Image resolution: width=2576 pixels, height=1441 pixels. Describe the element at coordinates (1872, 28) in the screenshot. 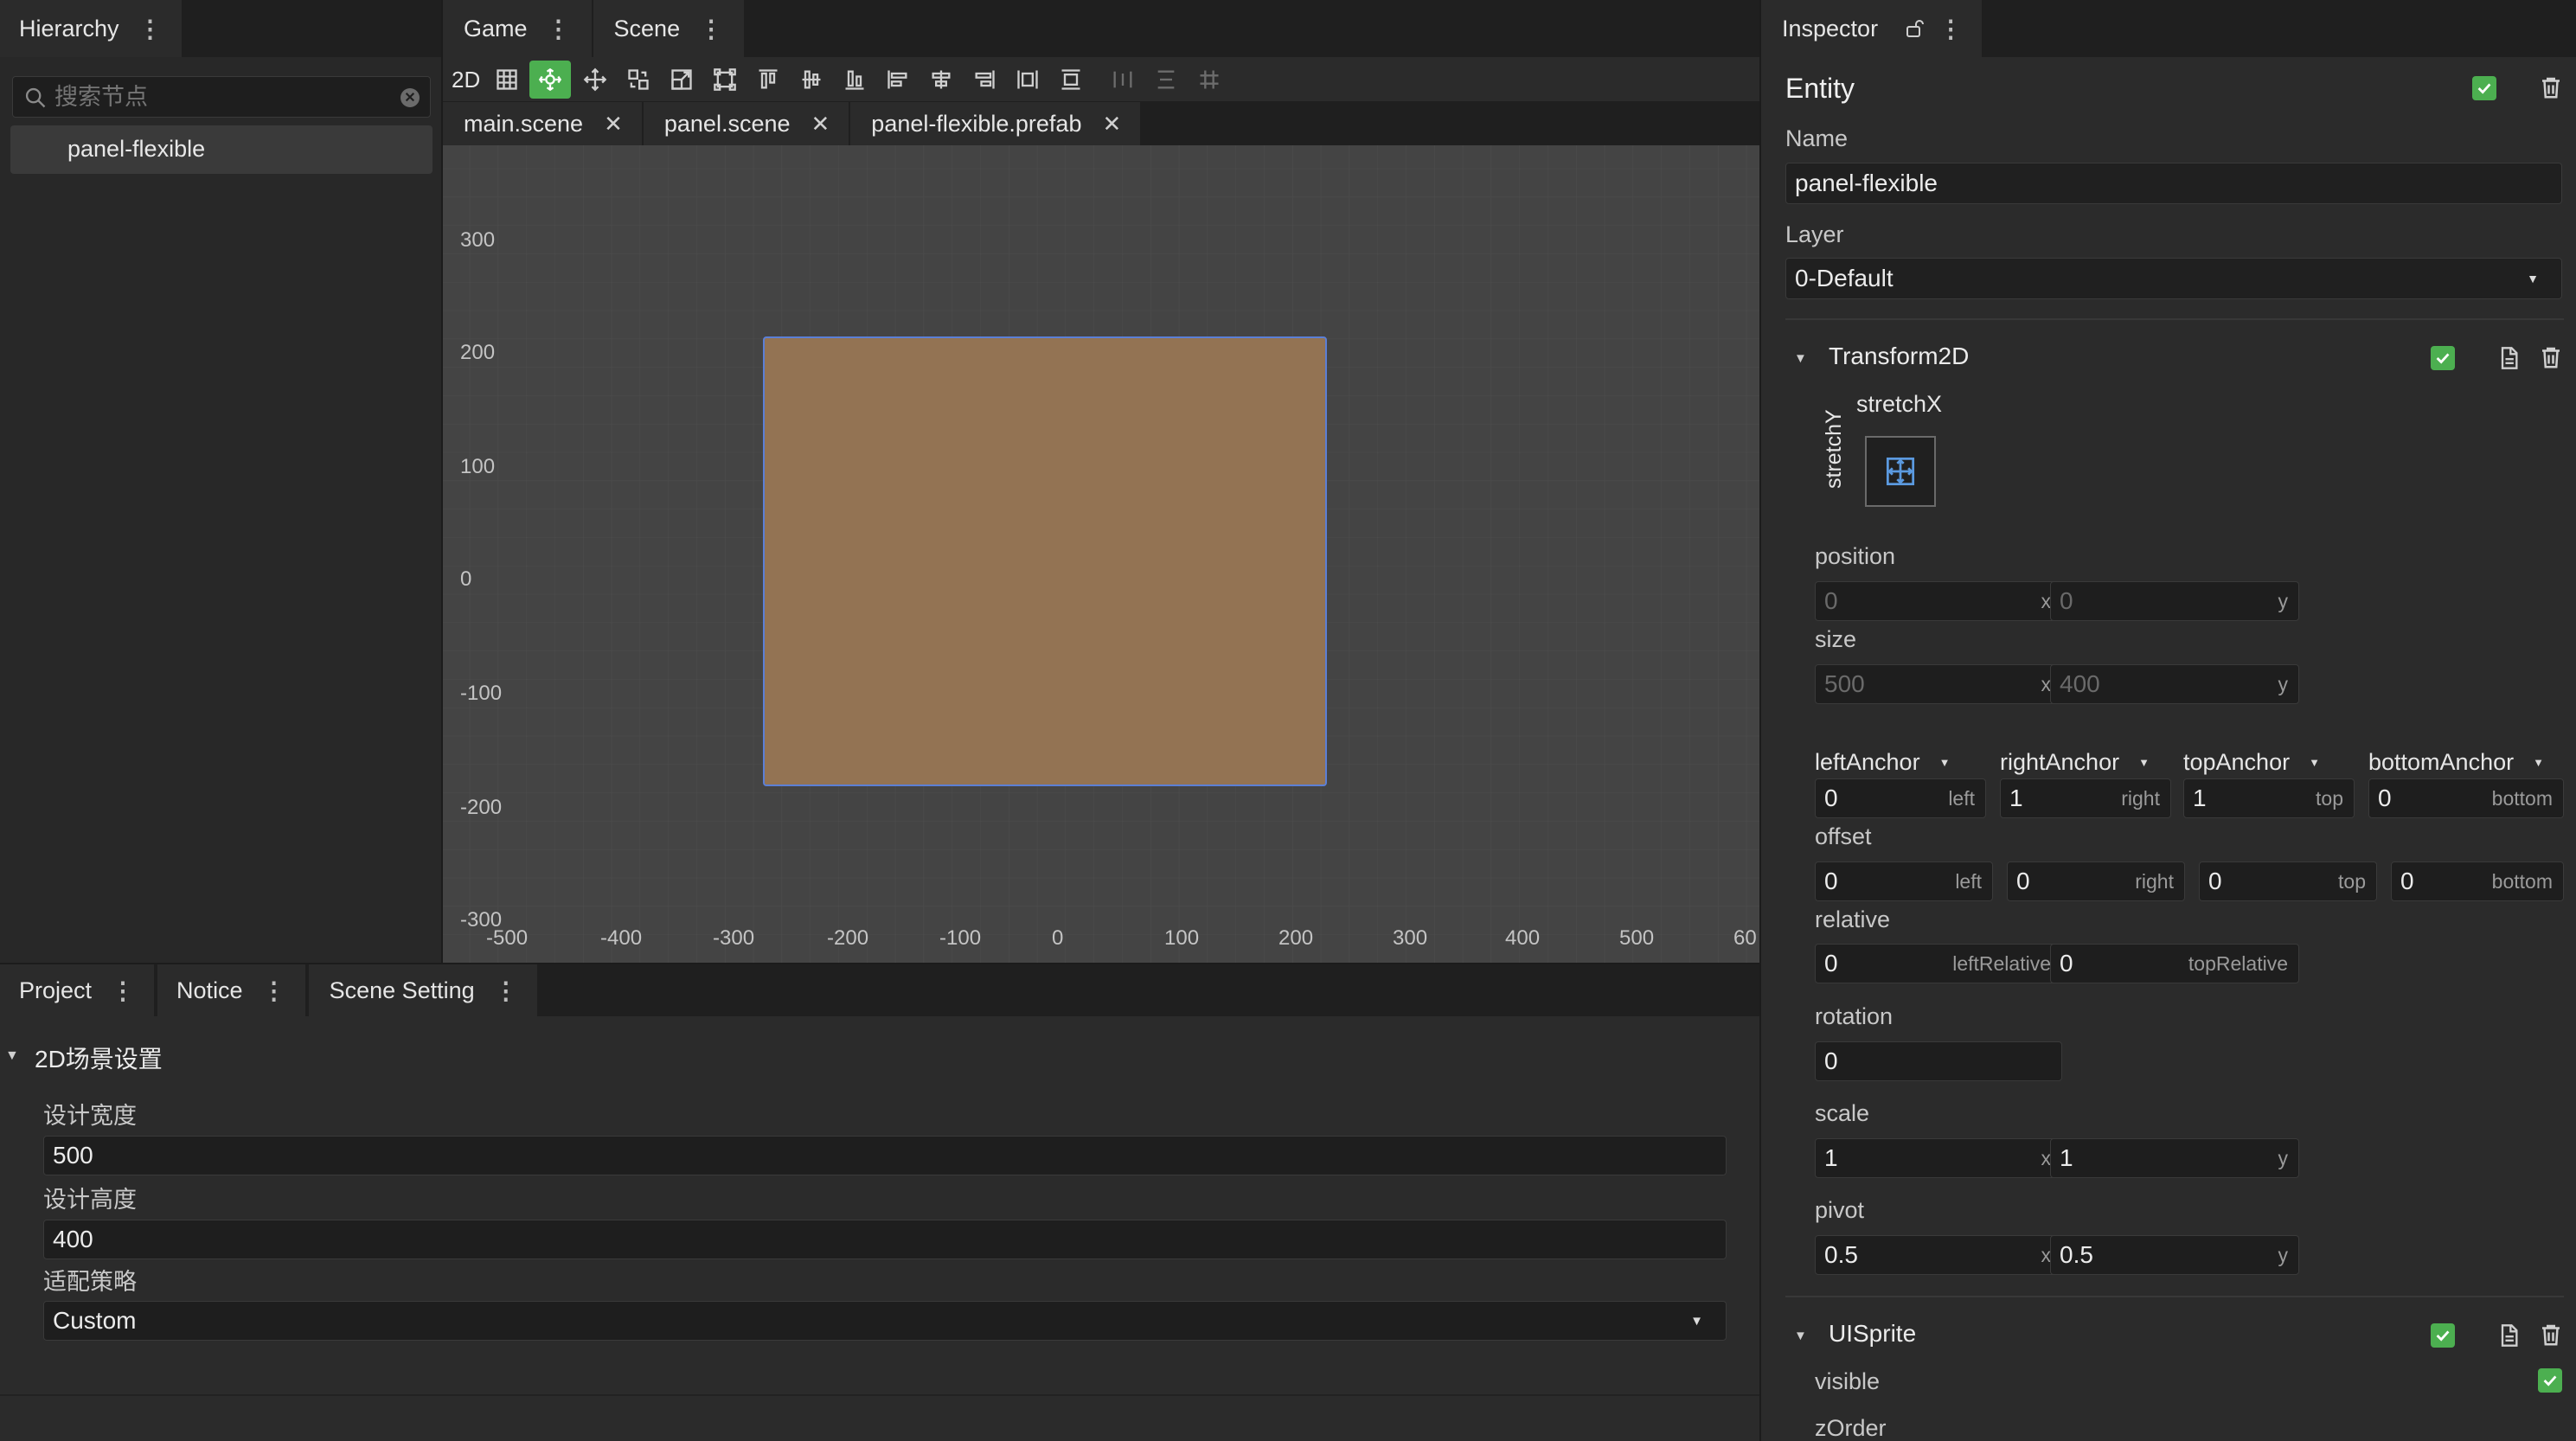

I see `tab-inspector: Inspector ⋮` at that location.